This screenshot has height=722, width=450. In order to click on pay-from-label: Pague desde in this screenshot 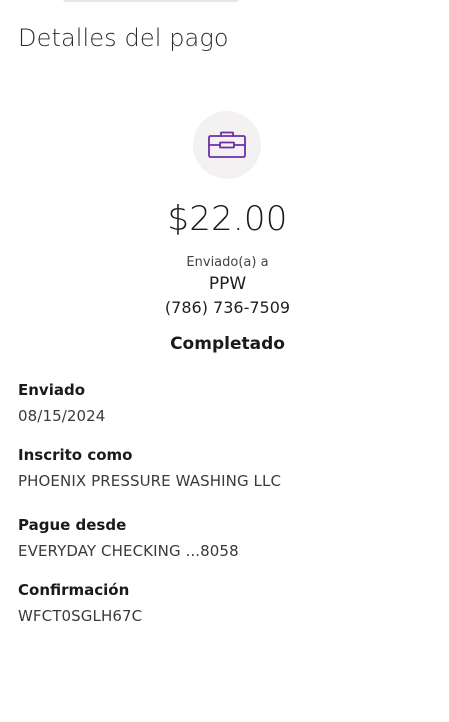, I will do `click(72, 525)`.